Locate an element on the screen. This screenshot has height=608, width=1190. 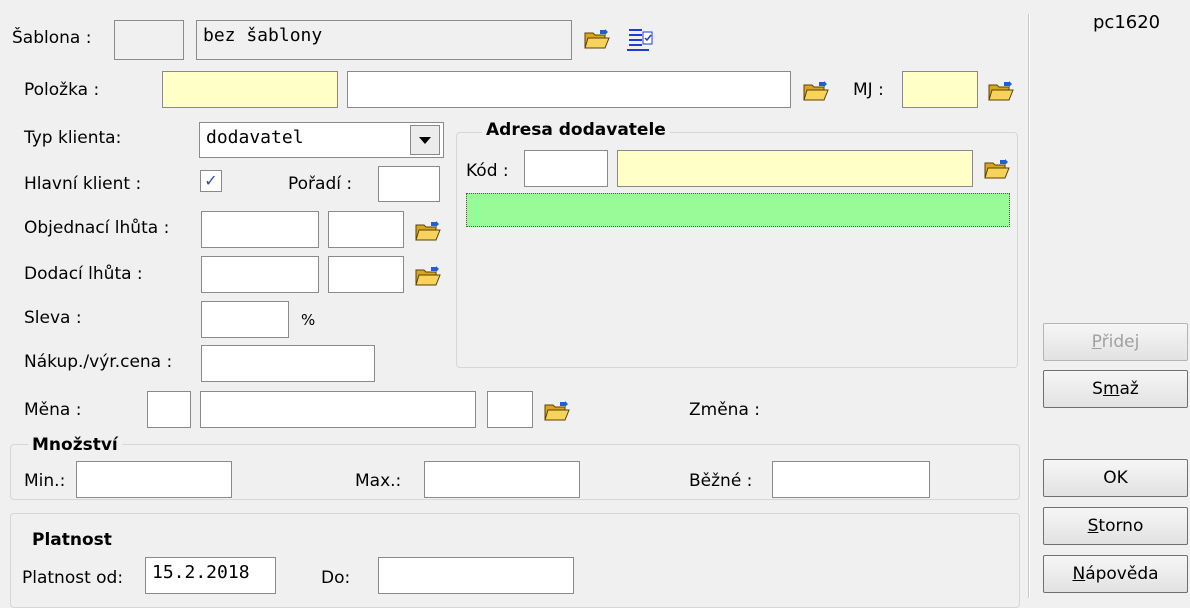
sablona-browse-folder-icon is located at coordinates (597, 39).